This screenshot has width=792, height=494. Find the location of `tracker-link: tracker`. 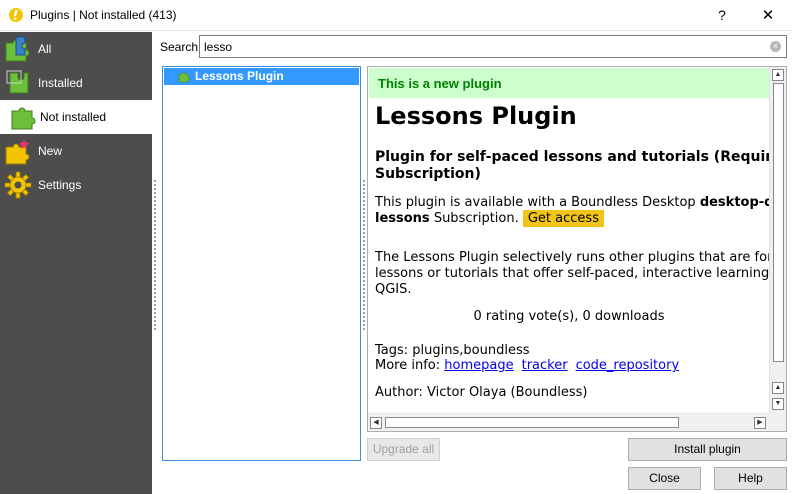

tracker-link: tracker is located at coordinates (545, 365).